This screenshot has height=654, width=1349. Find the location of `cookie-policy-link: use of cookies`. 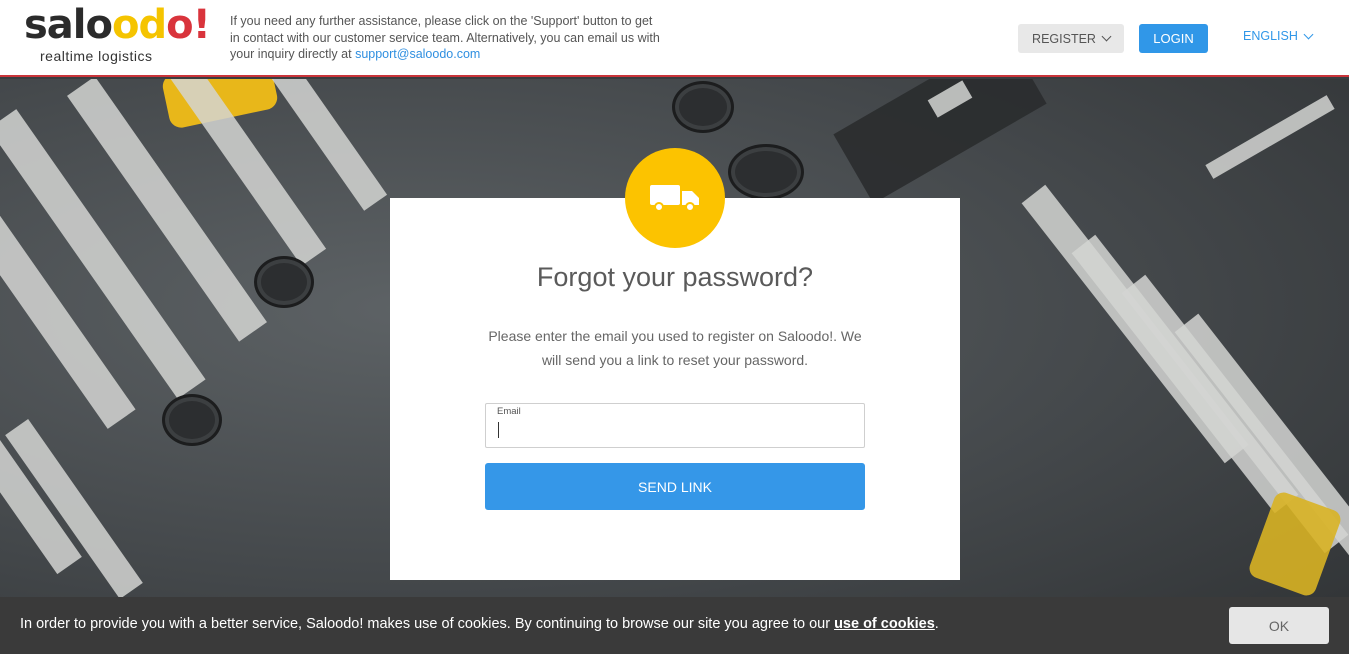

cookie-policy-link: use of cookies is located at coordinates (884, 624).